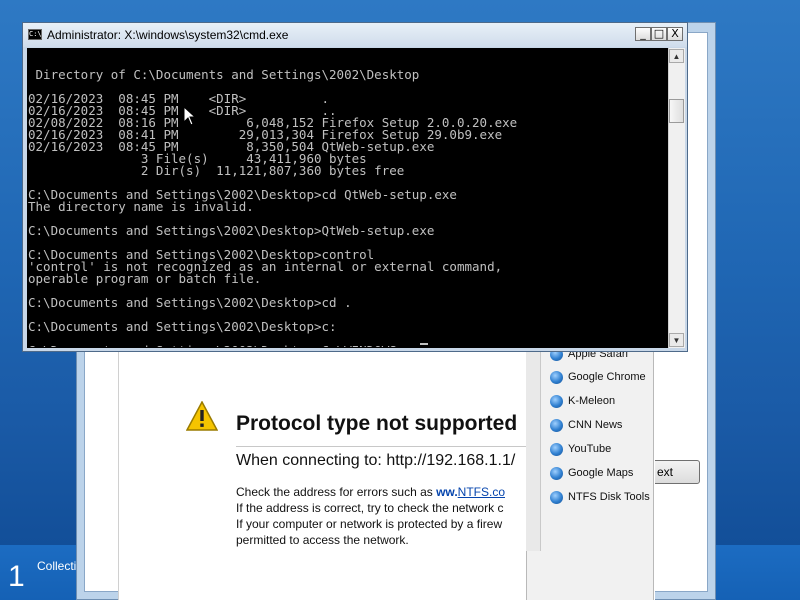 Image resolution: width=800 pixels, height=600 pixels. What do you see at coordinates (424, 344) in the screenshot?
I see `text-cursor` at bounding box center [424, 344].